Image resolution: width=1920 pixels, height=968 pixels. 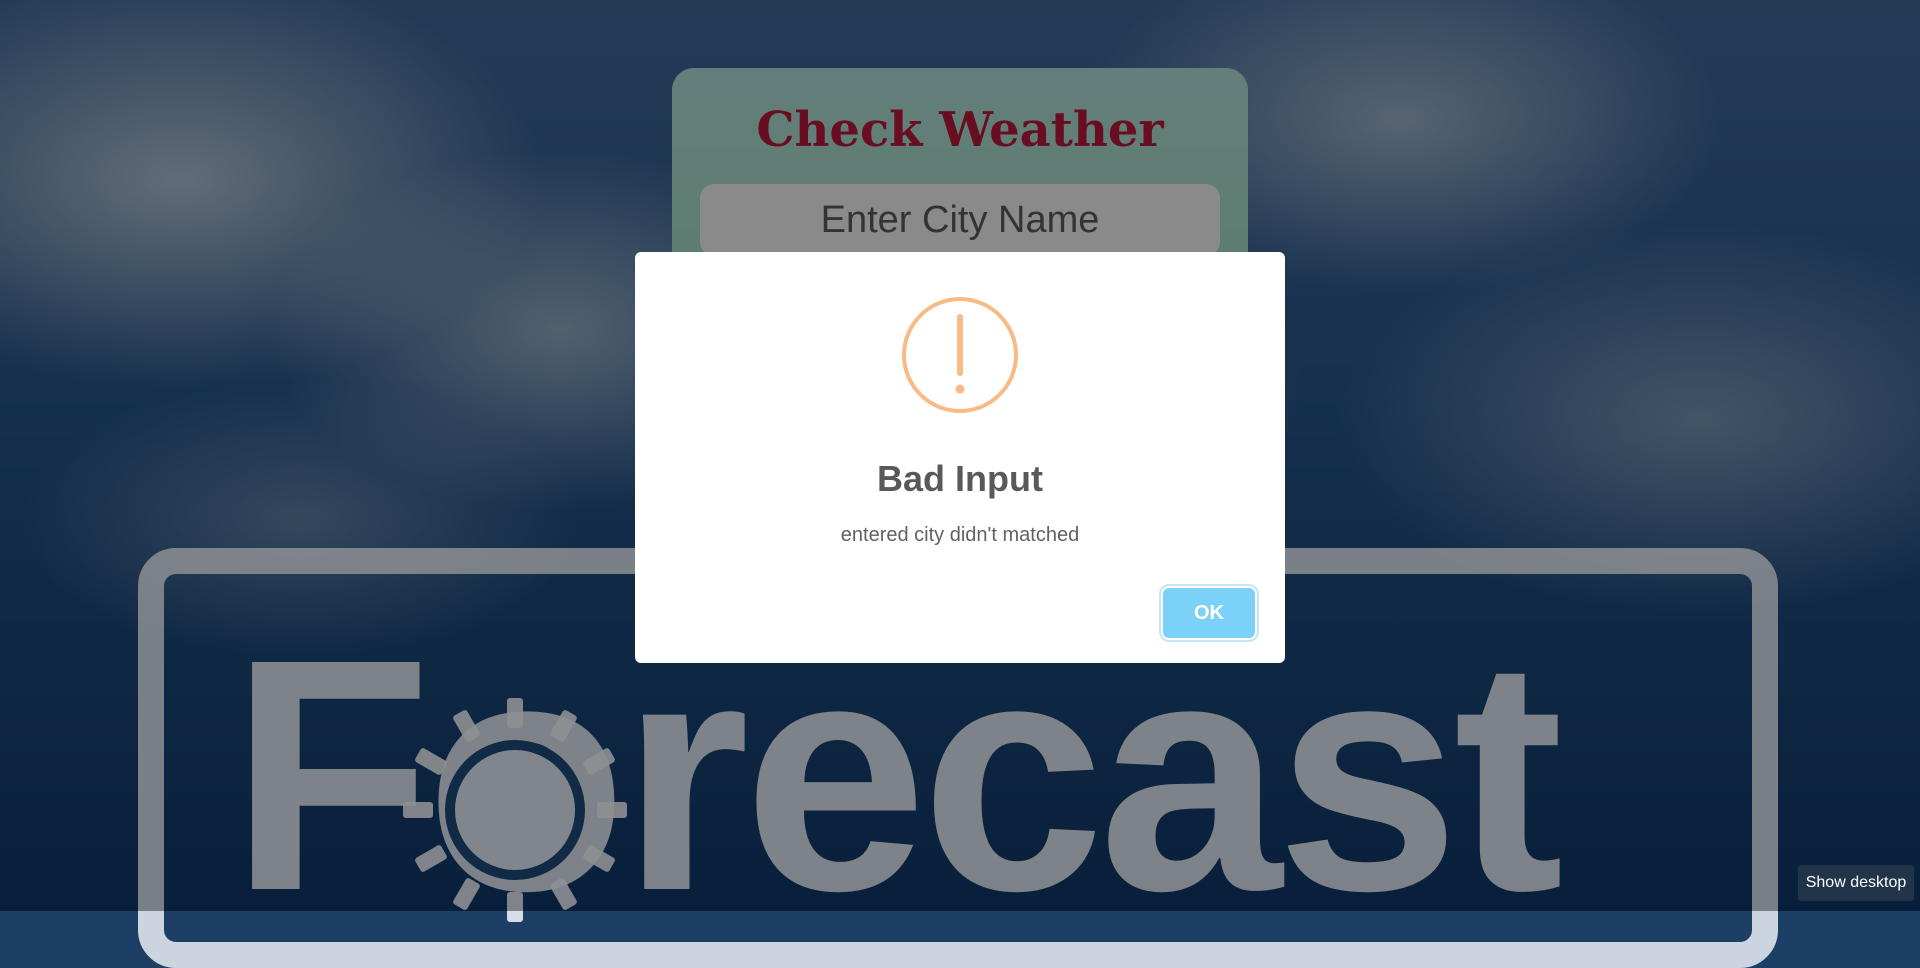 I want to click on warning-icon, so click(x=960, y=355).